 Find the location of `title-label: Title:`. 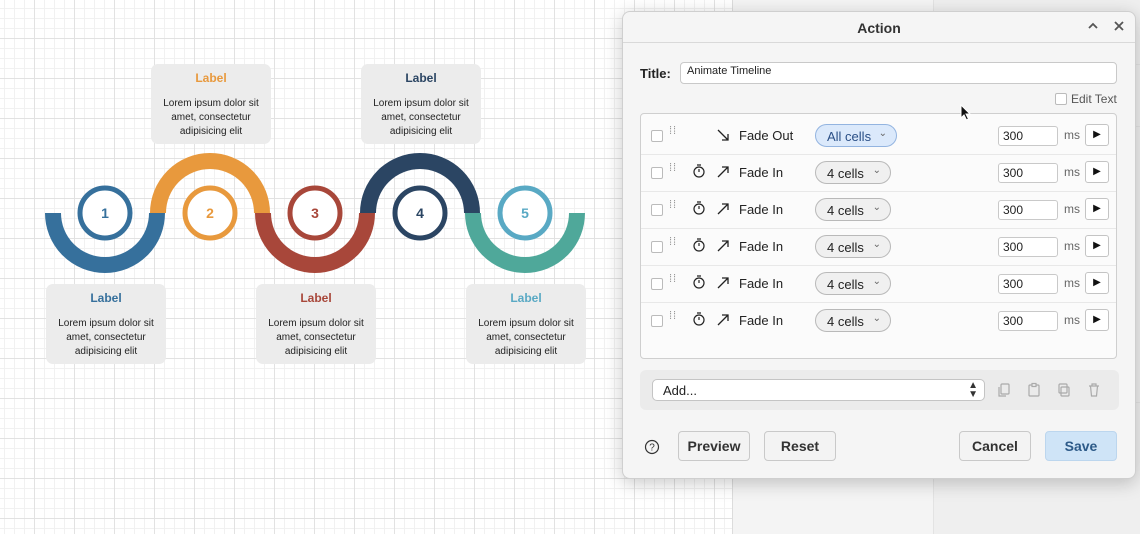

title-label: Title: is located at coordinates (655, 73).